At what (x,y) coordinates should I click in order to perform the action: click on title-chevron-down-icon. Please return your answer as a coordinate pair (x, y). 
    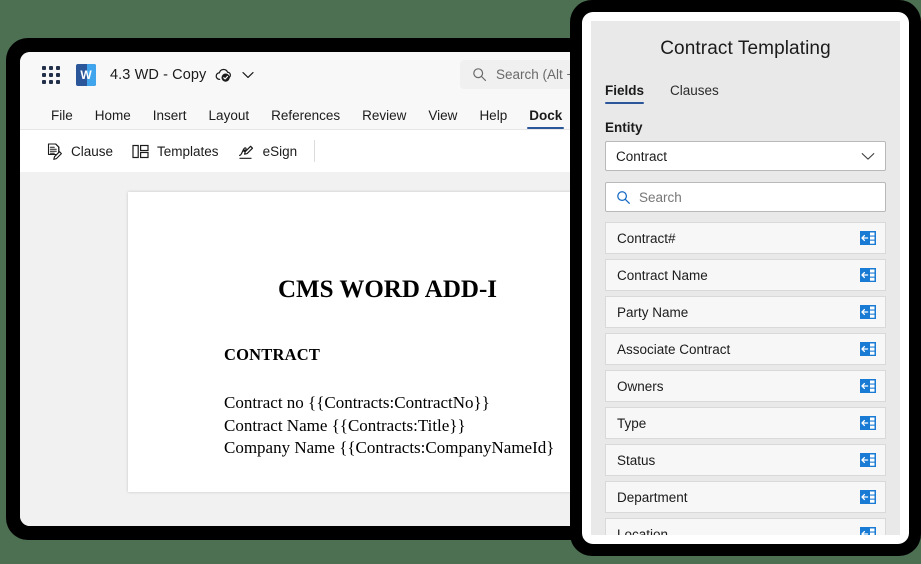
    Looking at the image, I should click on (248, 75).